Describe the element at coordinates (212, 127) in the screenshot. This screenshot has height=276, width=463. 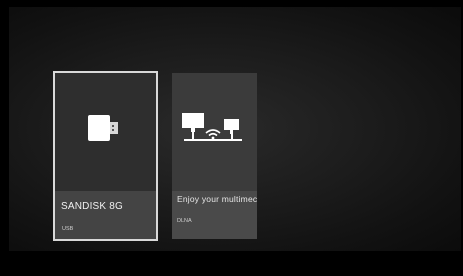
I see `dlna-network-icon` at that location.